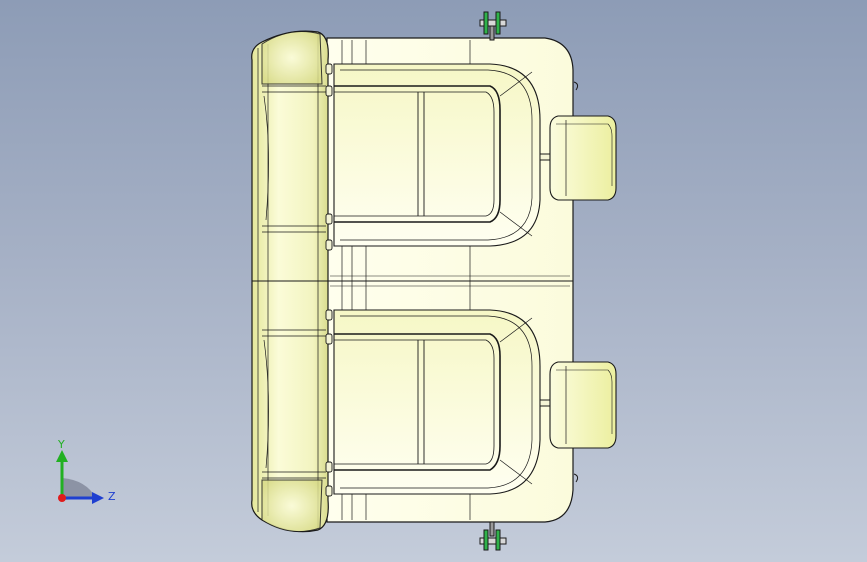 This screenshot has width=867, height=562. What do you see at coordinates (292, 506) in the screenshot?
I see `bolster-bottom-cap` at bounding box center [292, 506].